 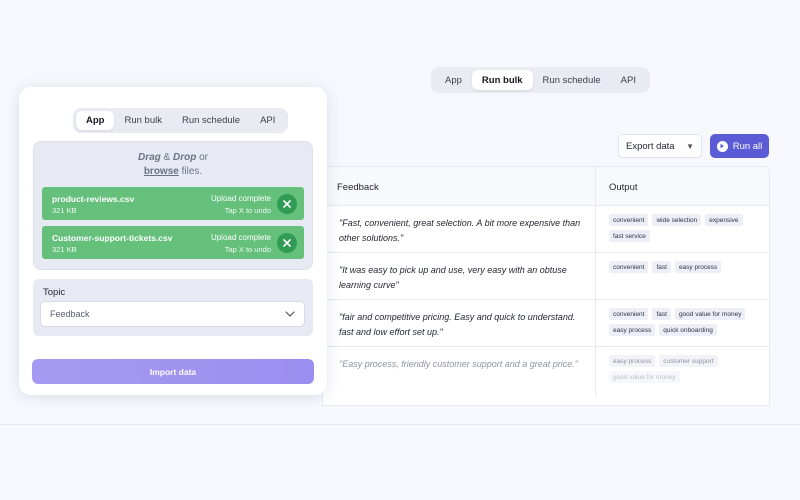 What do you see at coordinates (173, 165) in the screenshot?
I see `drop-zone-text: Drag & Drop or browse files.` at bounding box center [173, 165].